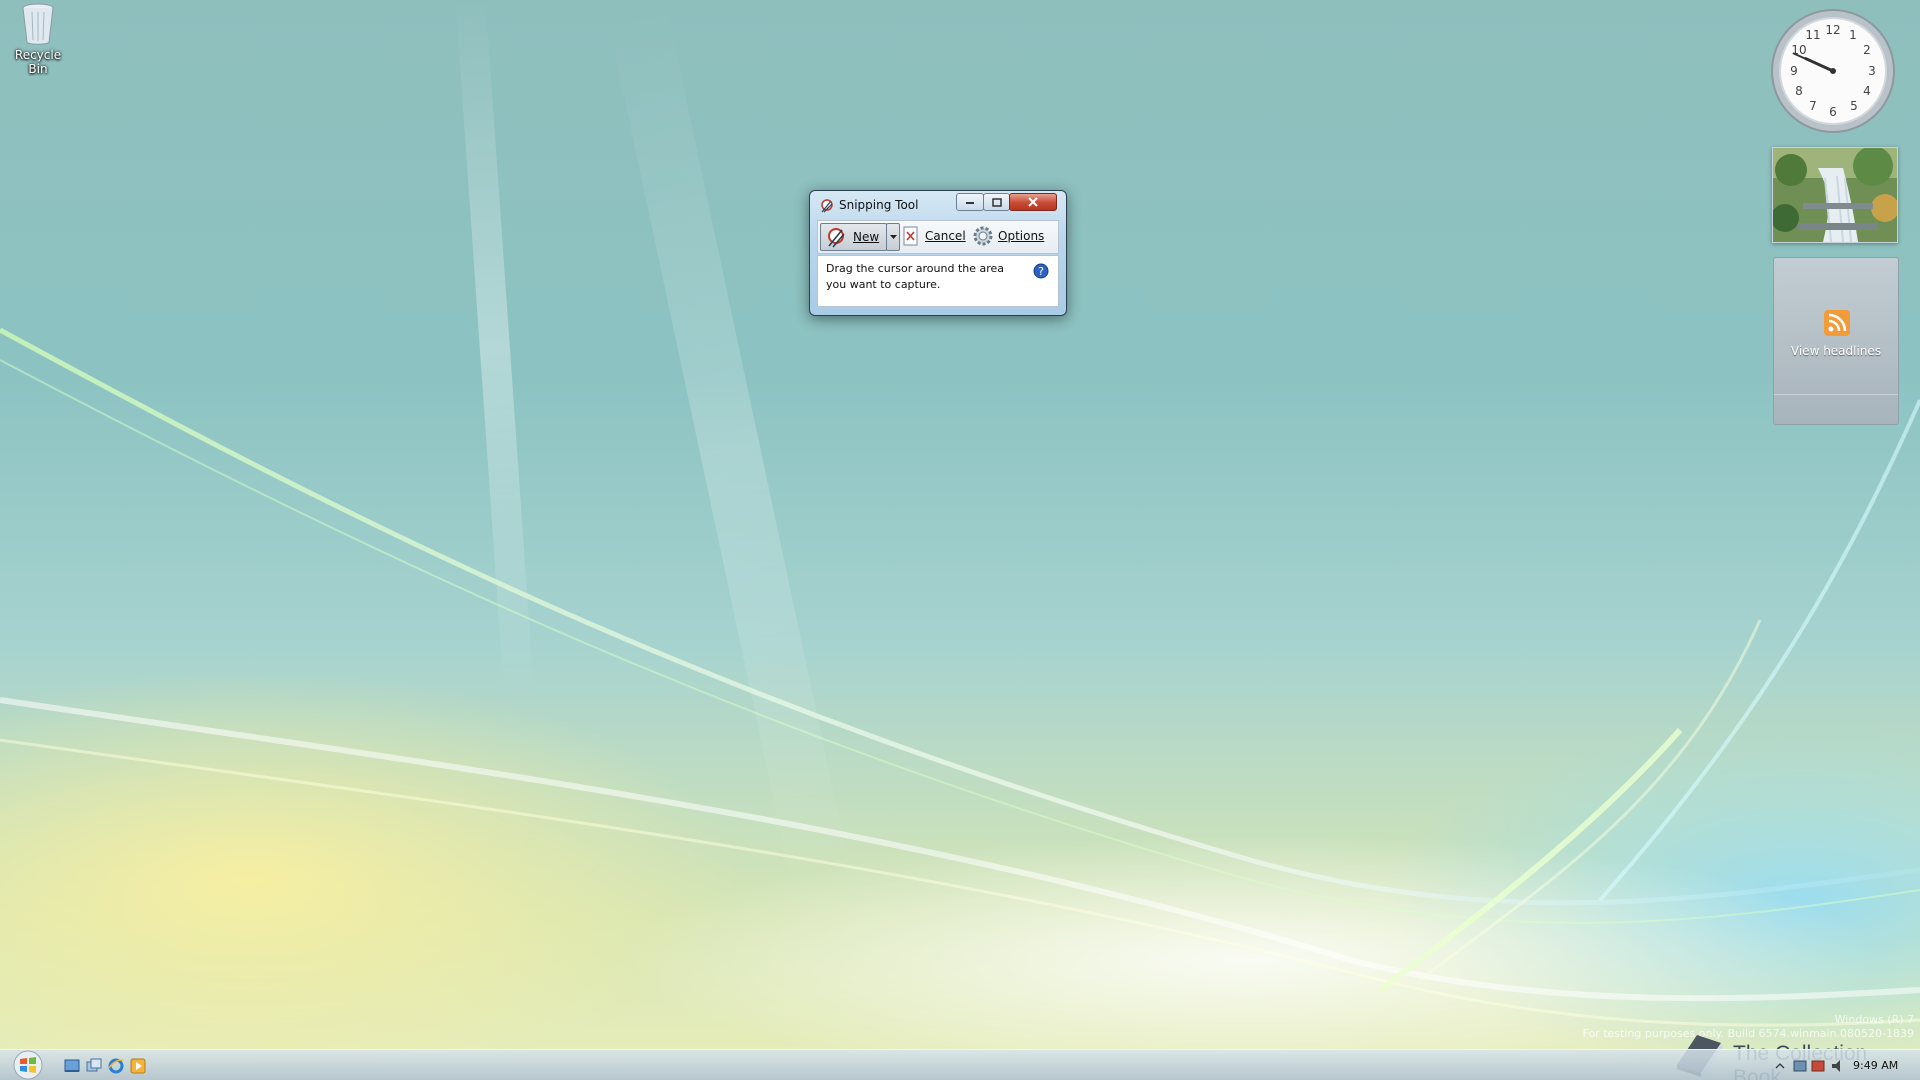 The image size is (1920, 1080). I want to click on slideshow-gadget, so click(1835, 195).